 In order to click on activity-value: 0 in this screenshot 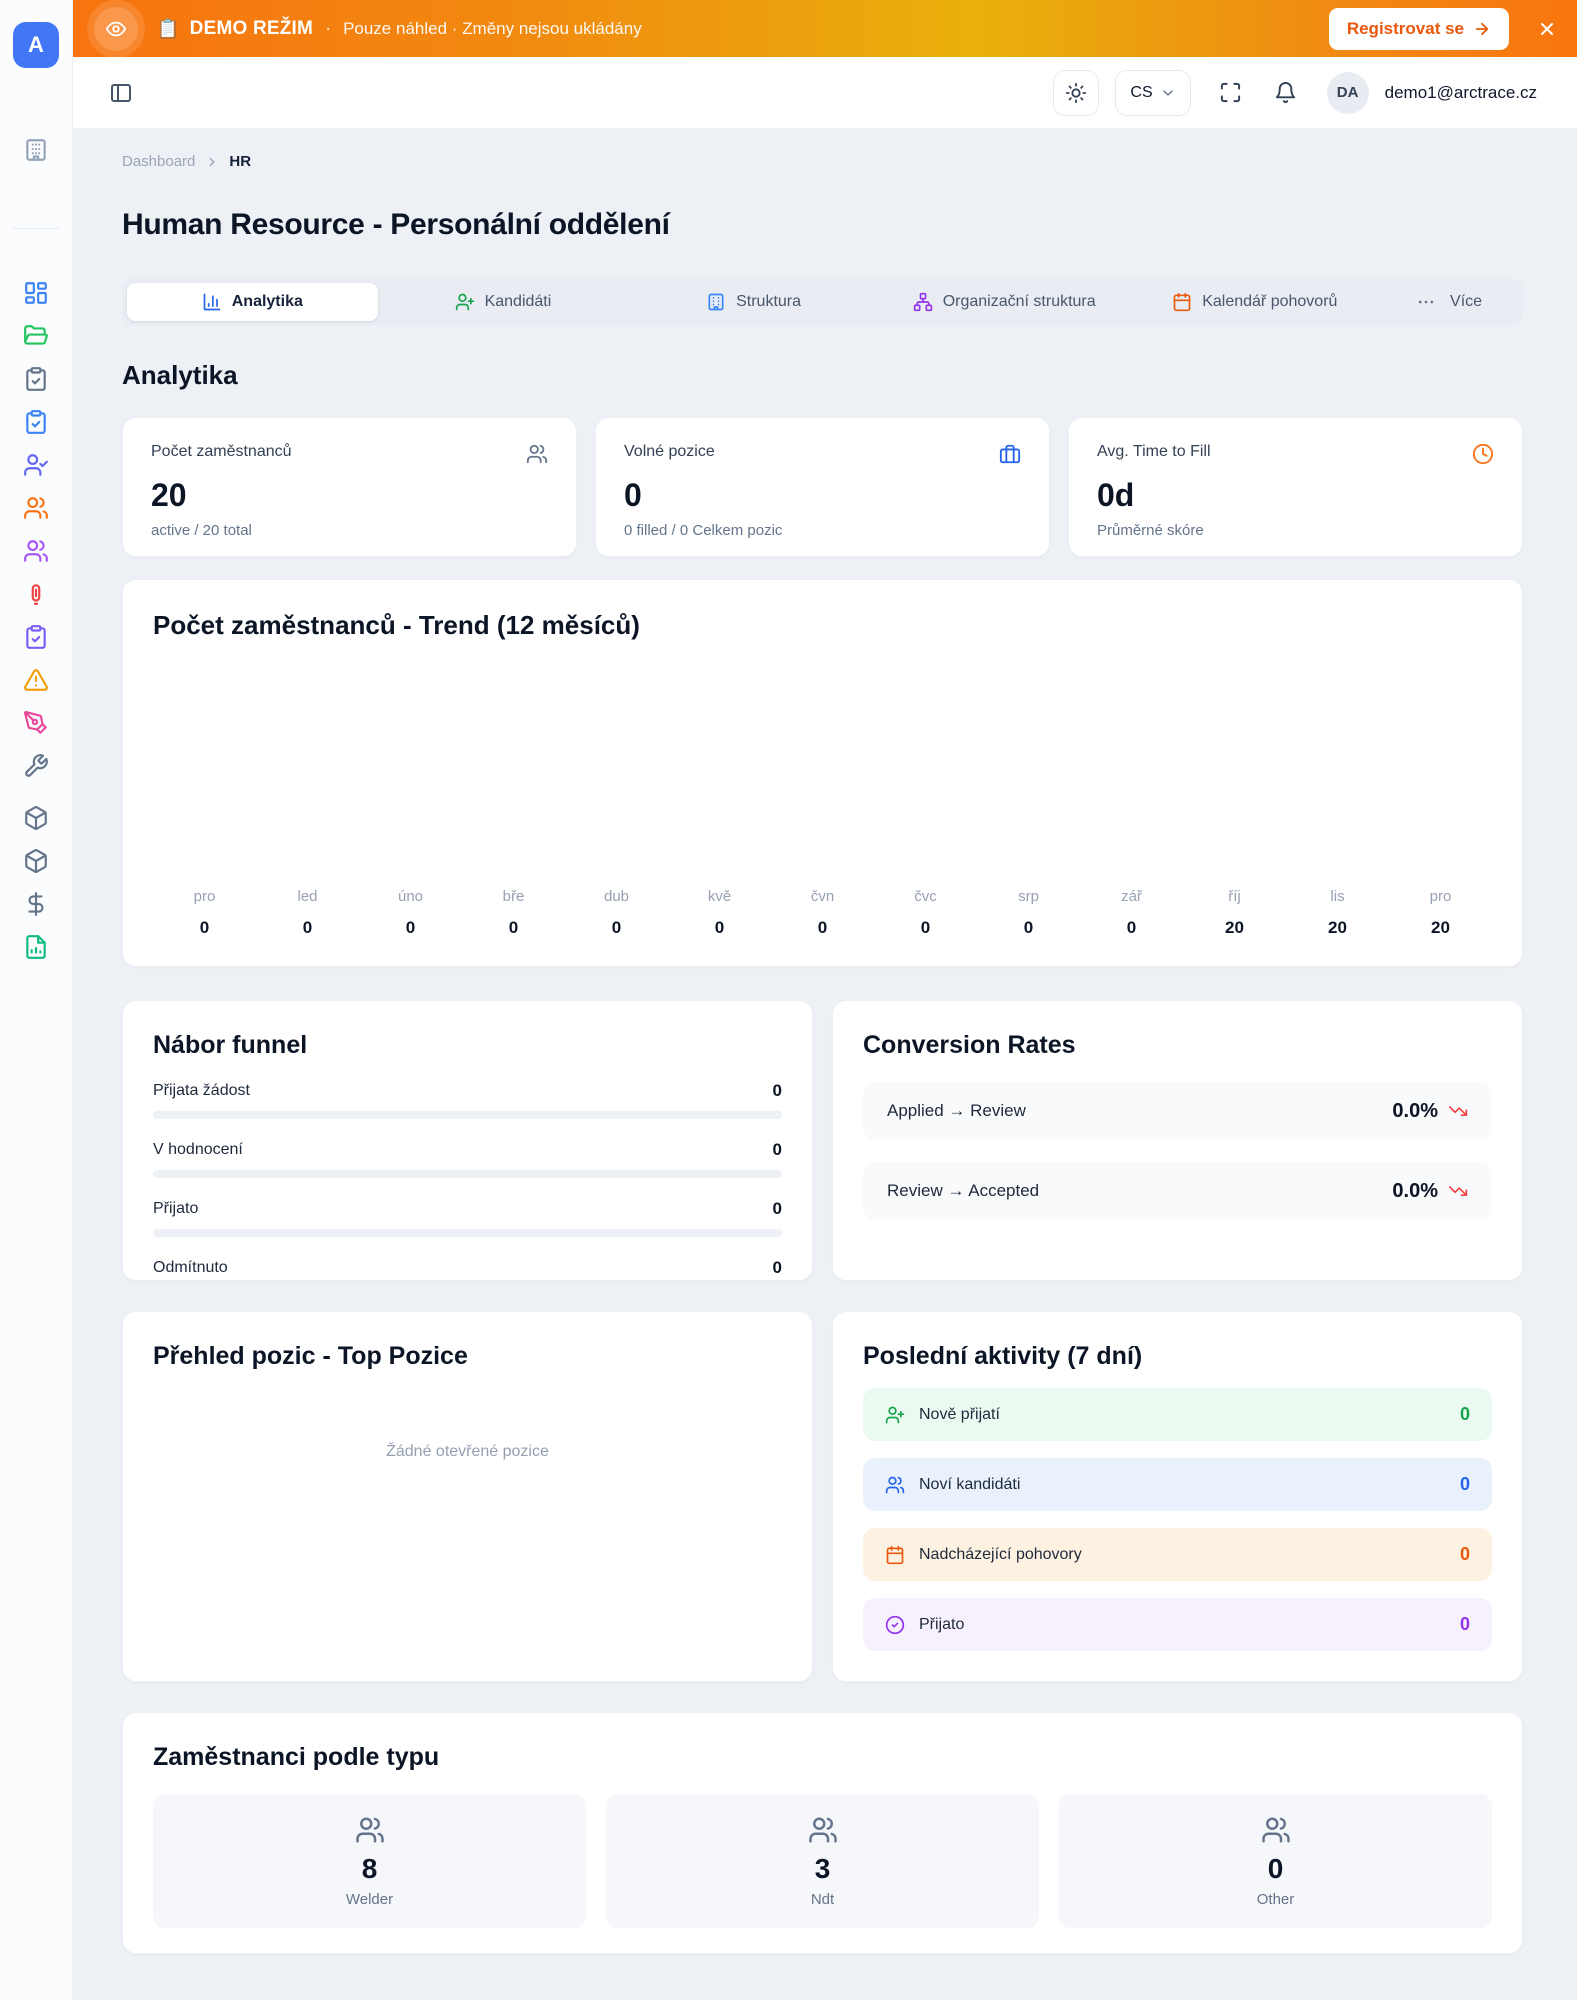, I will do `click(1464, 1554)`.